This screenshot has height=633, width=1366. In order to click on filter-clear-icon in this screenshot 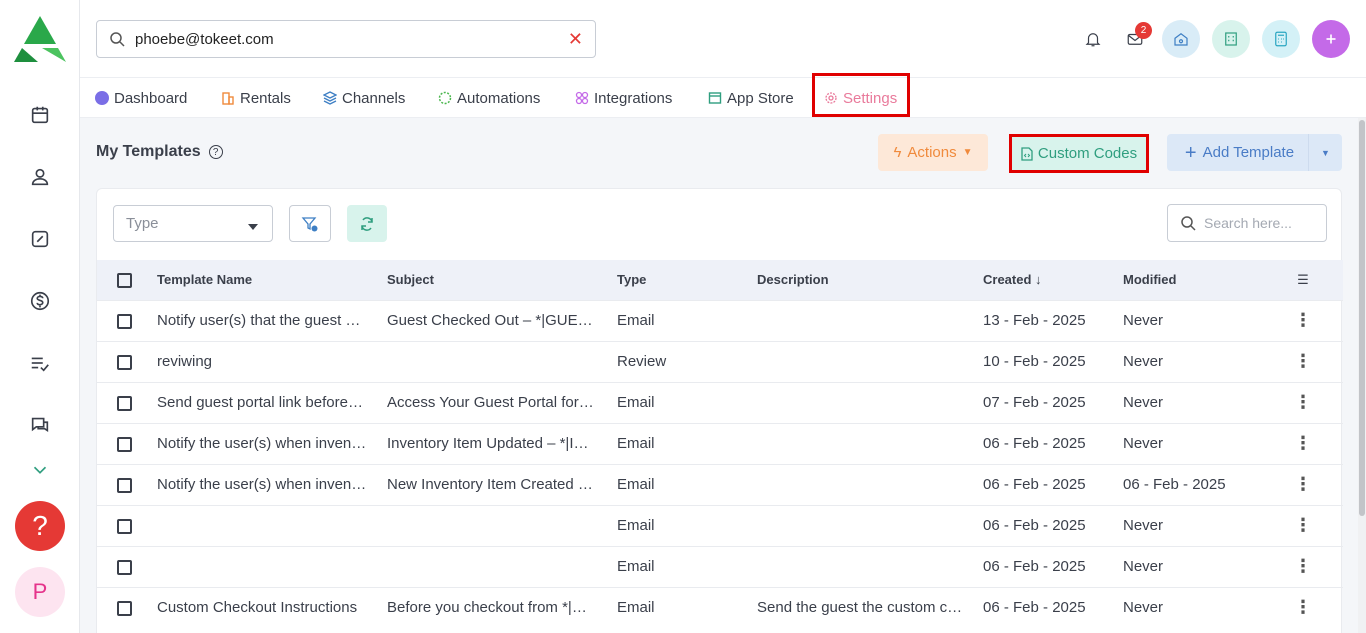, I will do `click(309, 223)`.